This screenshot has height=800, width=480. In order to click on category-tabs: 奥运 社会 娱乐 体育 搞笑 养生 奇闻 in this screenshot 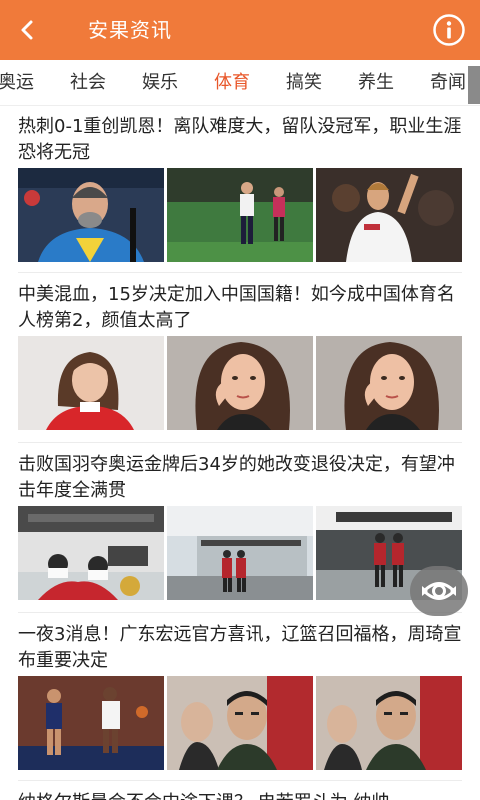, I will do `click(240, 83)`.